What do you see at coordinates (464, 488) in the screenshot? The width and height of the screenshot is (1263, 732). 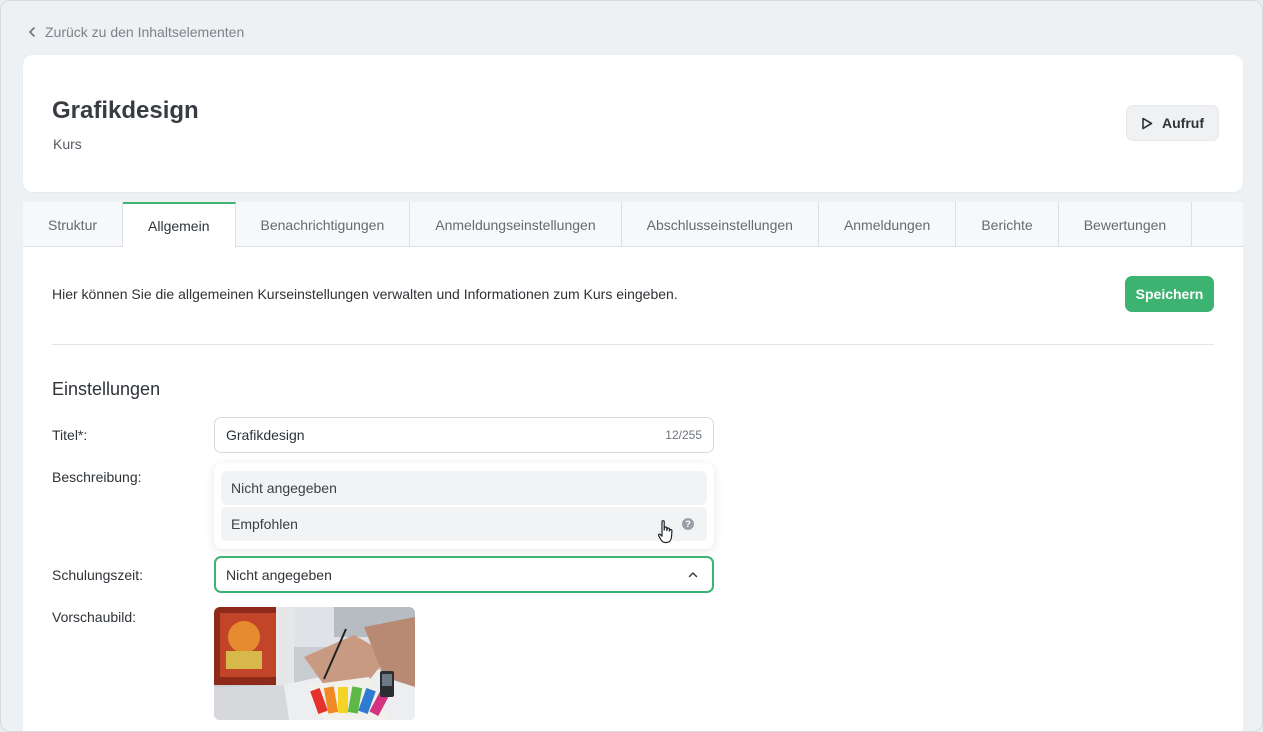 I see `dropdown-option-not-specified: Nicht angegeben` at bounding box center [464, 488].